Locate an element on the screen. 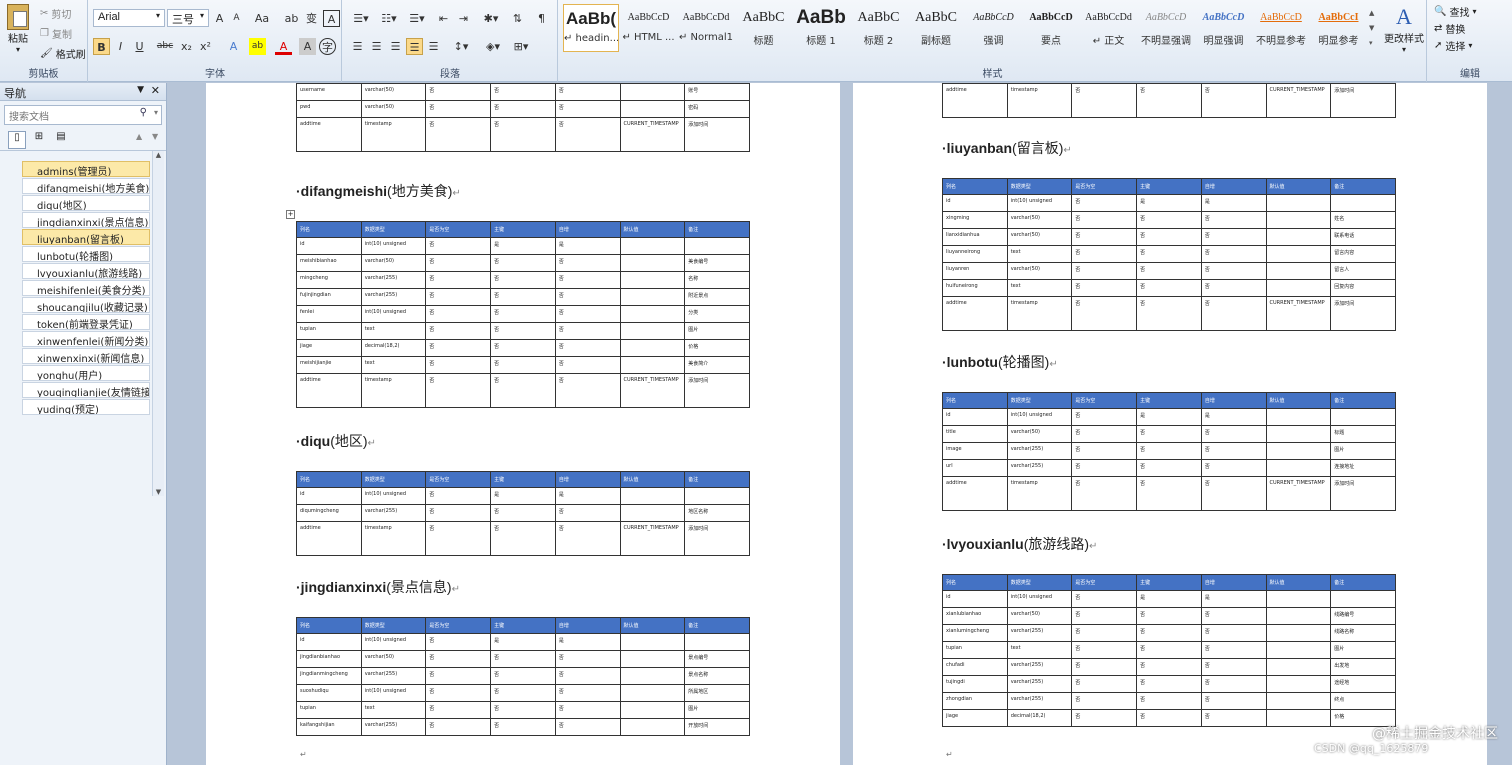  font-size-select: 三号 ▾ is located at coordinates (188, 18).